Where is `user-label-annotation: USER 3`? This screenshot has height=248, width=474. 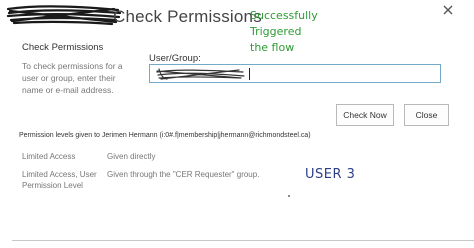 user-label-annotation: USER 3 is located at coordinates (330, 174).